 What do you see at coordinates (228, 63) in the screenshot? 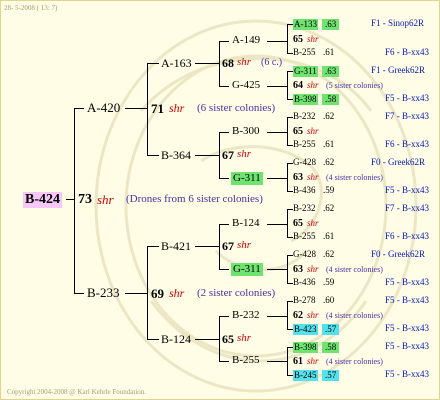
I see `gen-num: 68` at bounding box center [228, 63].